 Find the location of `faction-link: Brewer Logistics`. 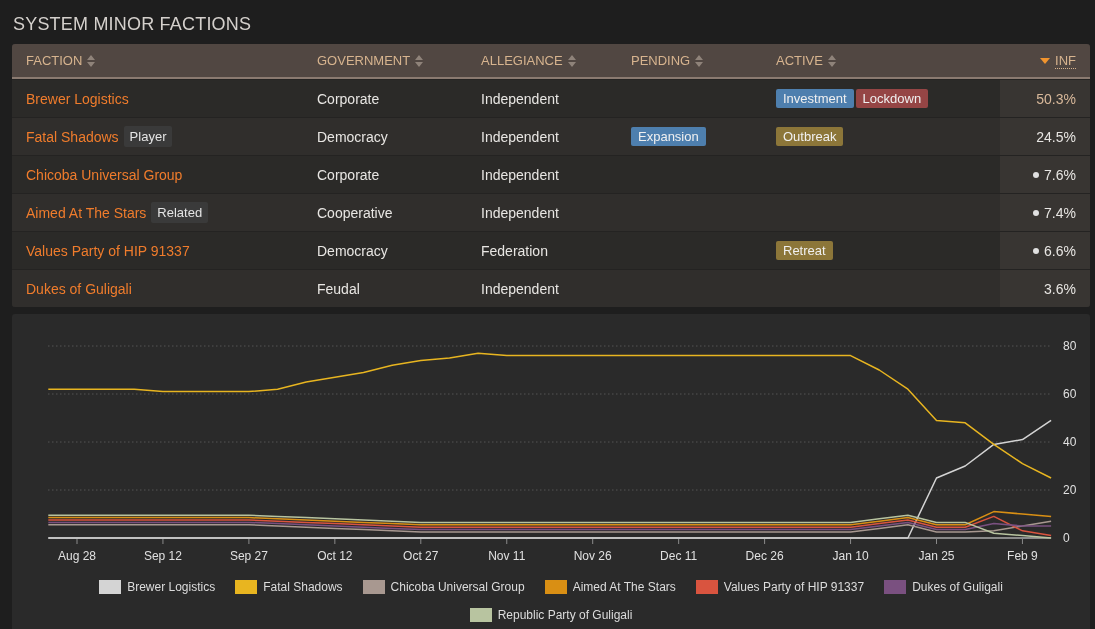

faction-link: Brewer Logistics is located at coordinates (77, 98).